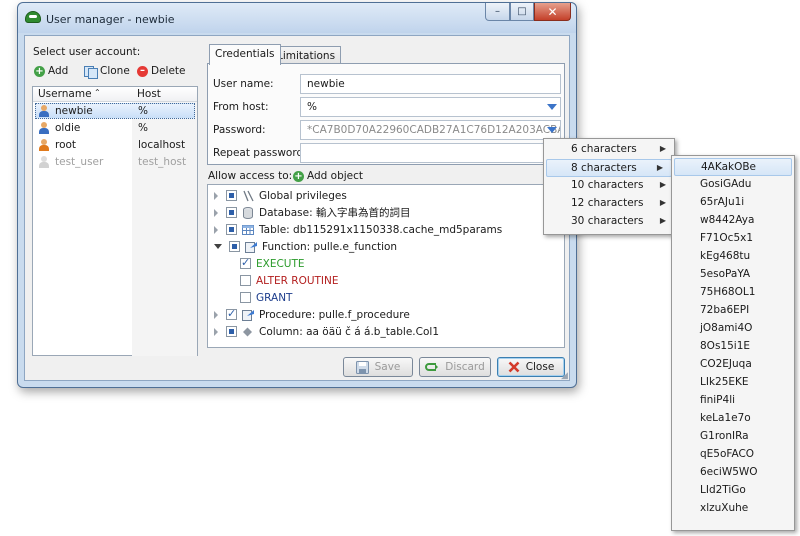 This screenshot has height=536, width=800. What do you see at coordinates (430, 107) in the screenshot?
I see `from-host-field: %` at bounding box center [430, 107].